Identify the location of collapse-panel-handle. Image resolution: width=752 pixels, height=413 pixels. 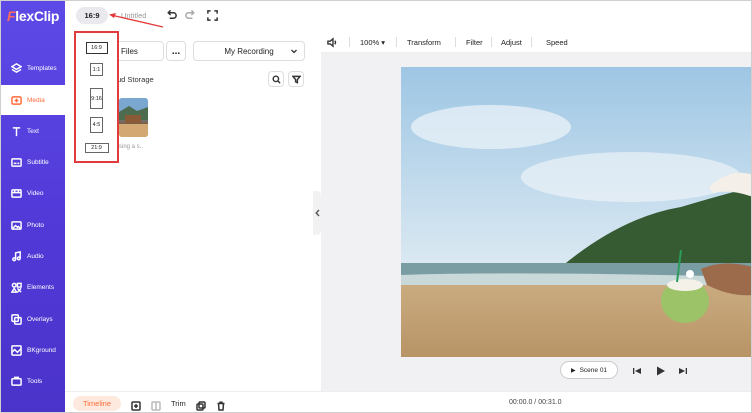
(317, 213).